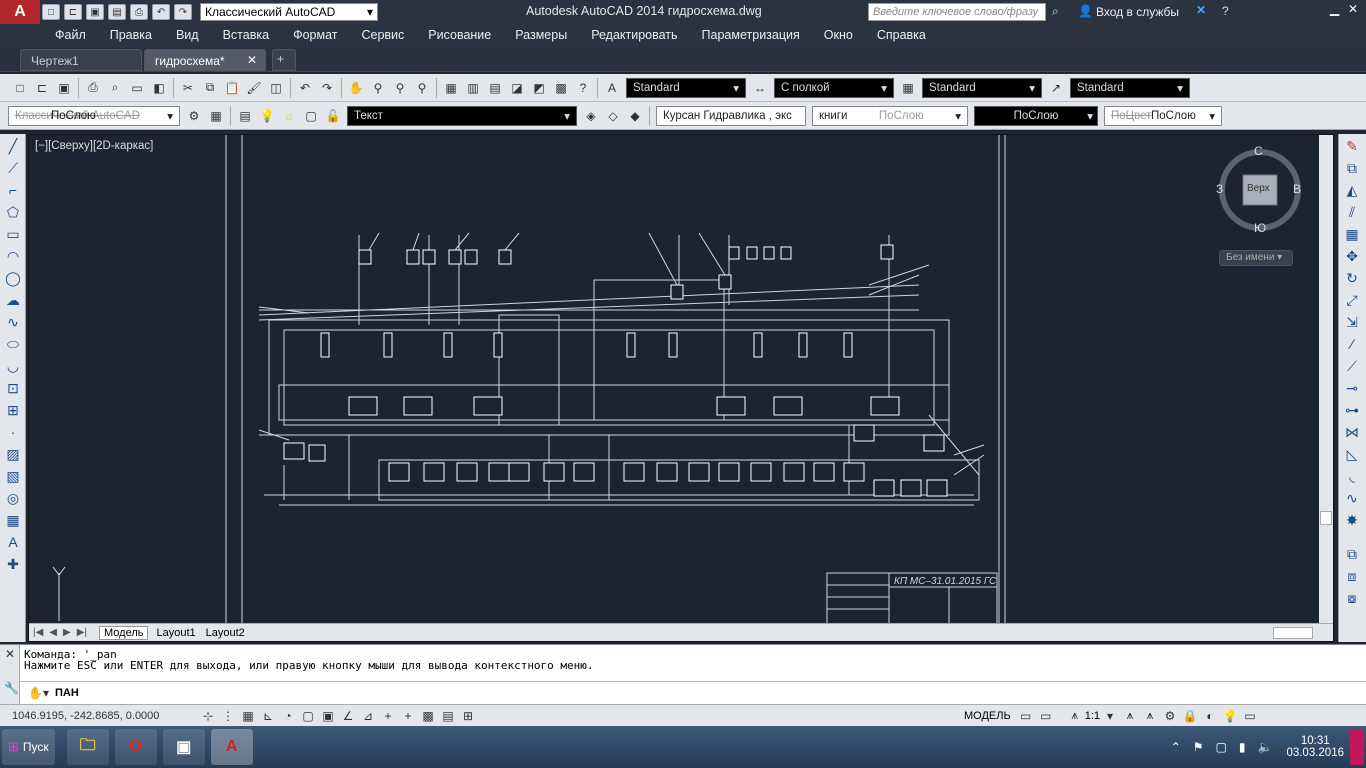 The width and height of the screenshot is (1366, 768). I want to click on tab-model: Модель, so click(124, 632).